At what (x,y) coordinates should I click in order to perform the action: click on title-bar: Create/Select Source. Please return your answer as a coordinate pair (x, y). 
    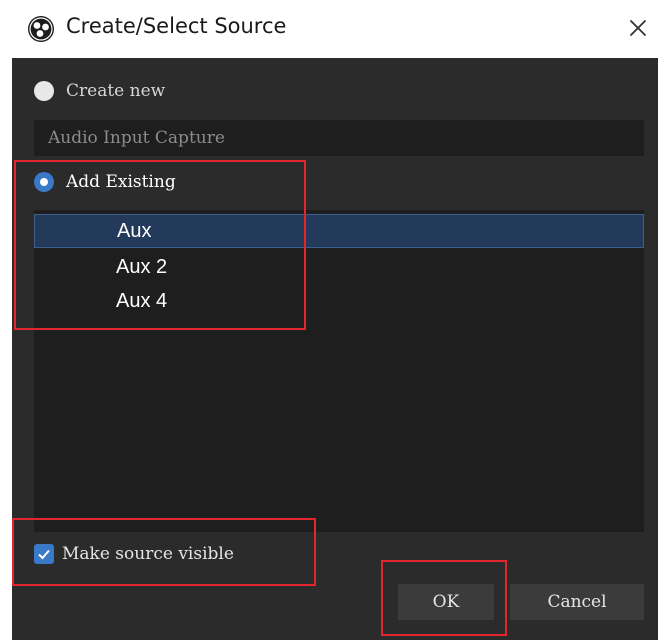
    Looking at the image, I should click on (329, 29).